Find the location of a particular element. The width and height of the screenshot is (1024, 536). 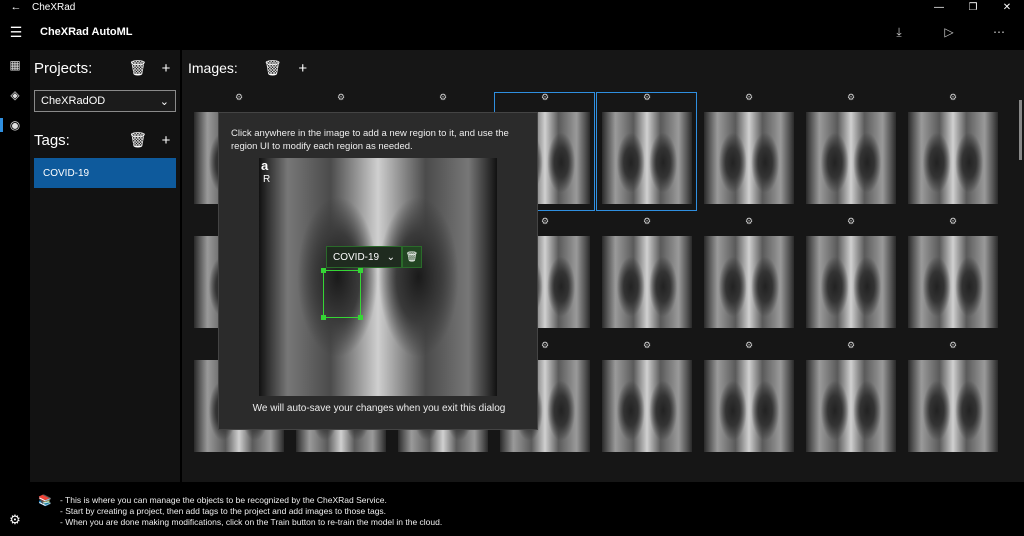

add-tag-icon: + is located at coordinates (166, 140).